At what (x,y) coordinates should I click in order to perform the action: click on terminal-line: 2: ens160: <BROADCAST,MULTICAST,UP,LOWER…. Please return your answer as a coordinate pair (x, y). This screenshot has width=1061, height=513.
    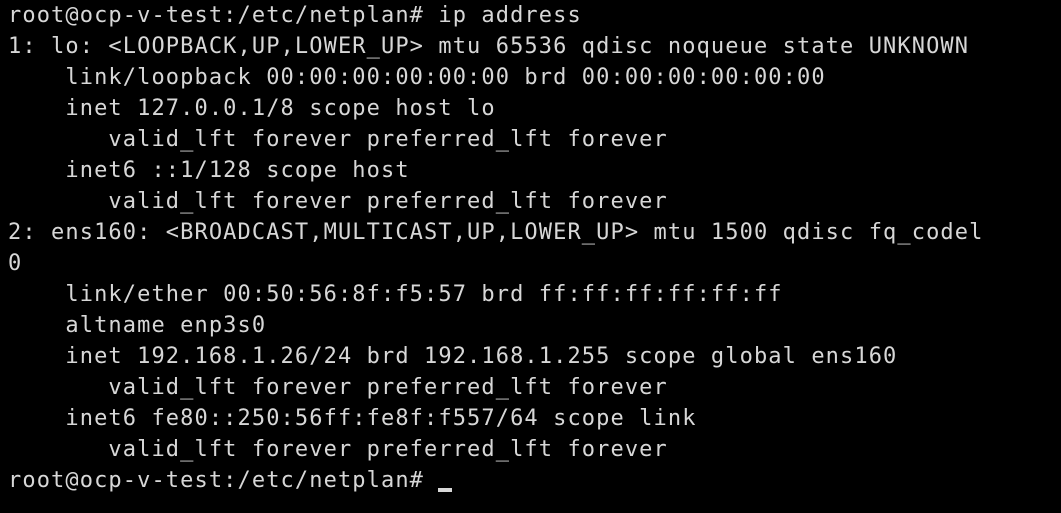
    Looking at the image, I should click on (496, 232).